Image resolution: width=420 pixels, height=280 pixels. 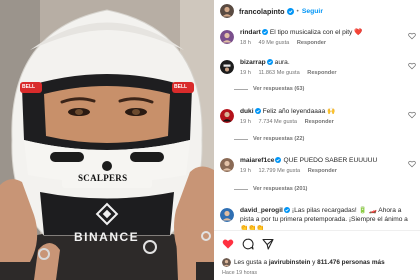 I want to click on view-replies-button: Ver respuestas (22), so click(x=269, y=139).